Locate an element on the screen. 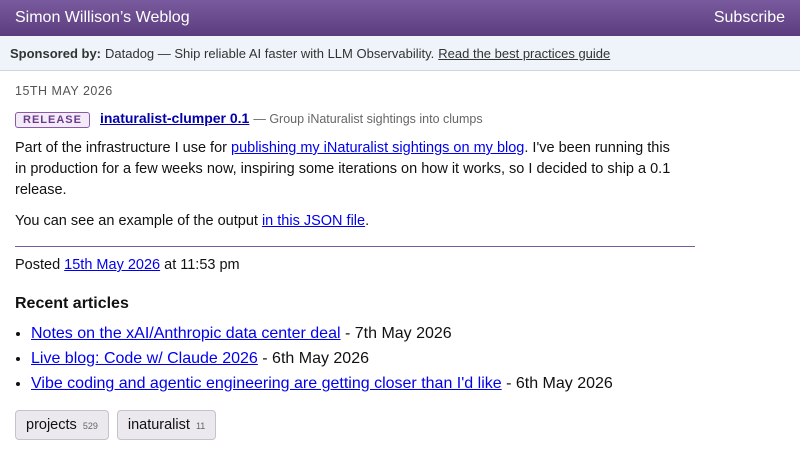 This screenshot has height=450, width=800. tag-count: 11 is located at coordinates (200, 426).